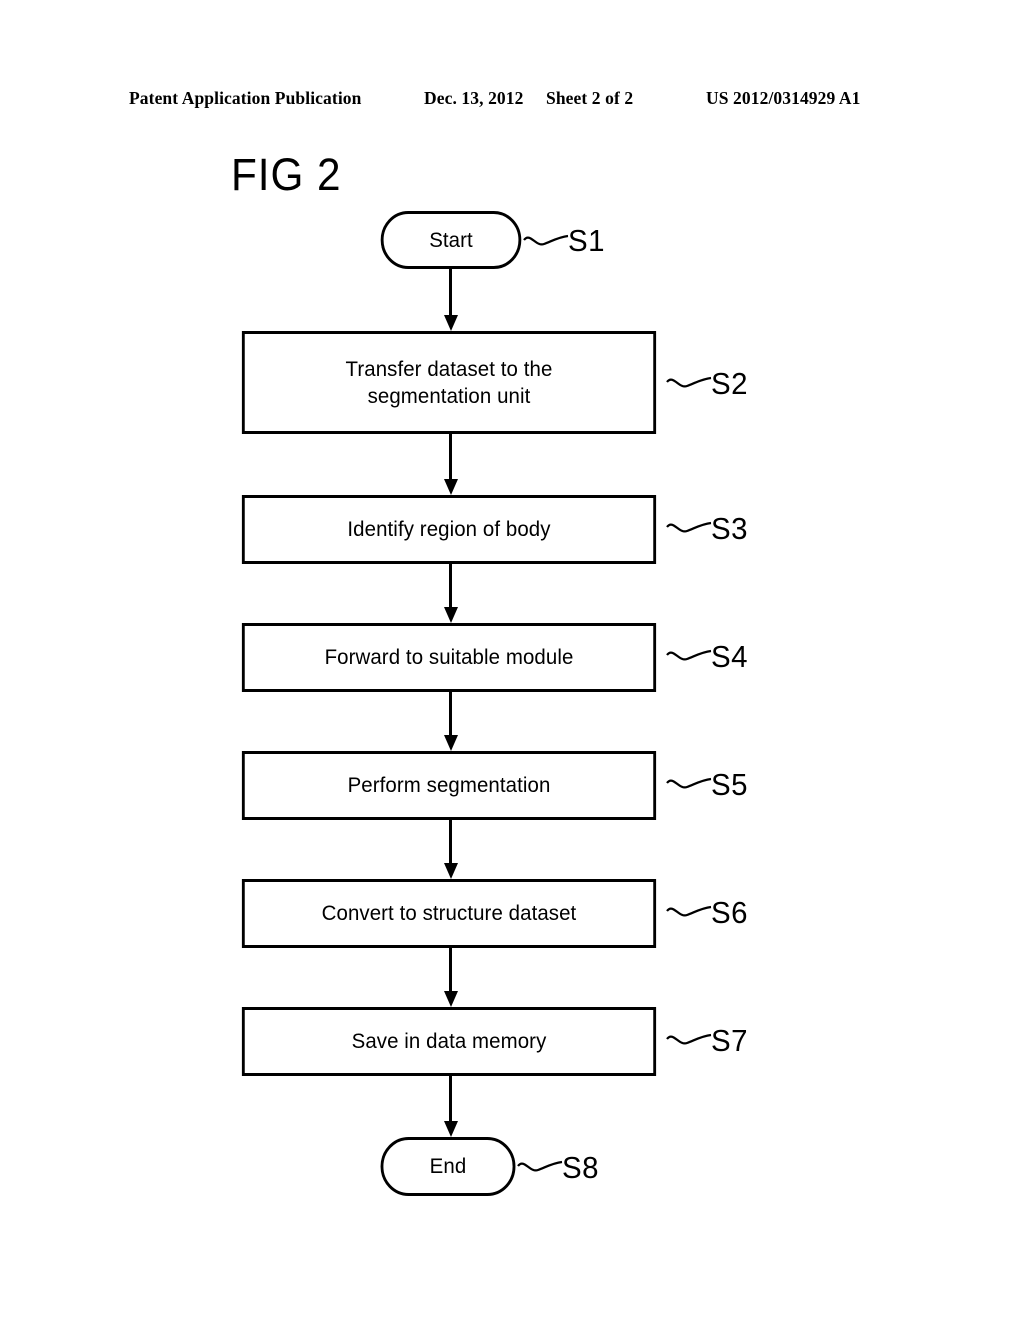 The width and height of the screenshot is (1024, 1320). Describe the element at coordinates (689, 912) in the screenshot. I see `leader-line-s6` at that location.